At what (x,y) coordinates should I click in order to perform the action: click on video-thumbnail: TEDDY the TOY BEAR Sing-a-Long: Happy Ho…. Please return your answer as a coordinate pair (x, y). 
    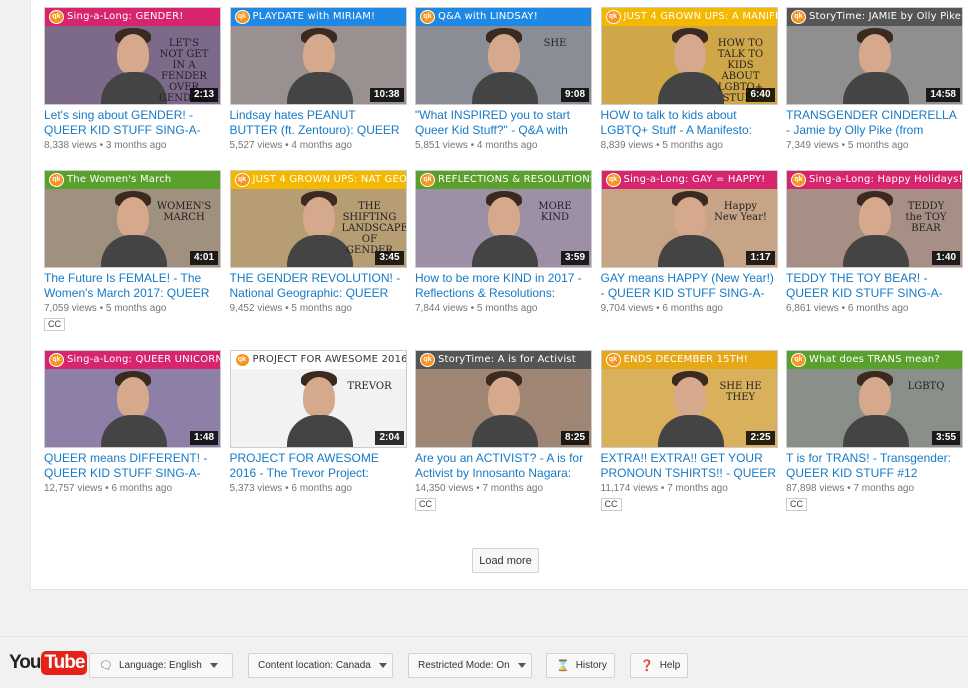
    Looking at the image, I should click on (874, 219).